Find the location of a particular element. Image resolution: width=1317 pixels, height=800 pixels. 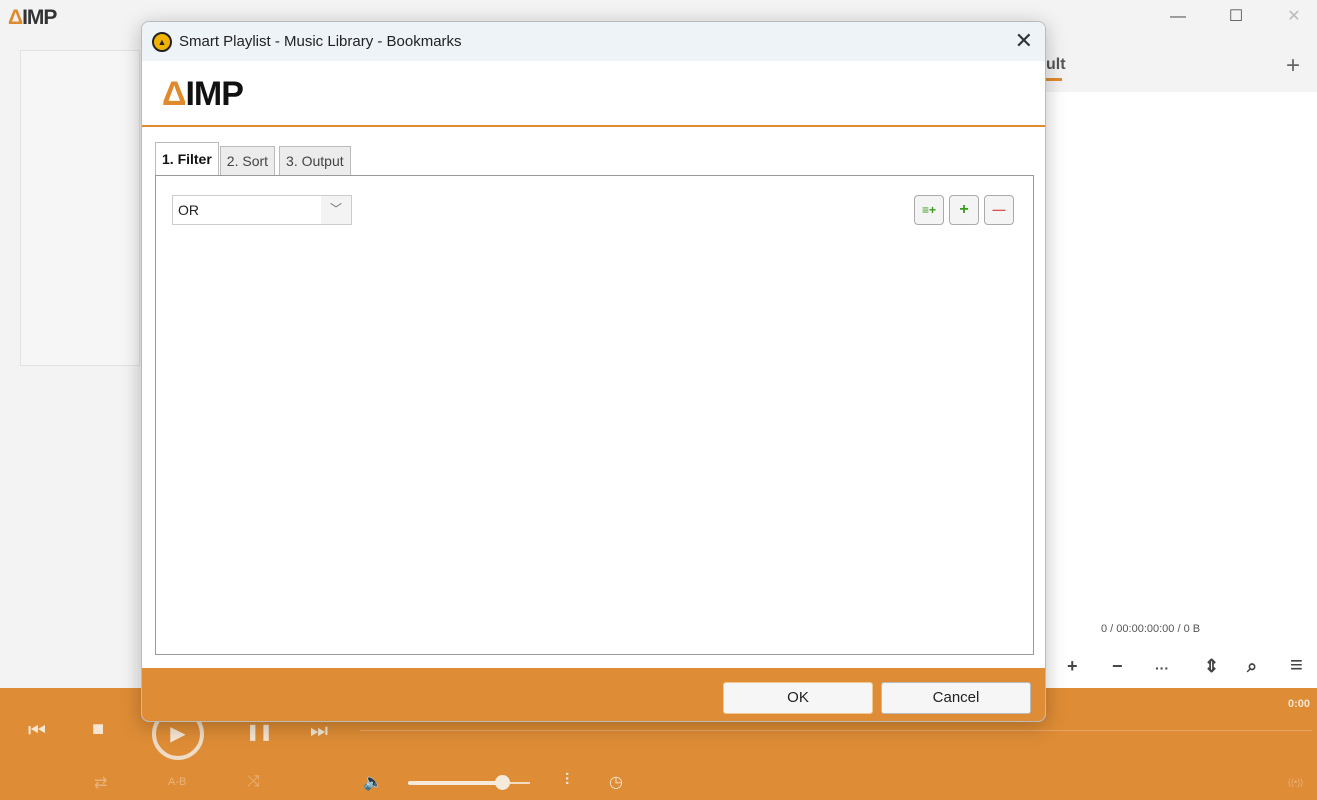

aimp-icon: ▲ is located at coordinates (162, 41).